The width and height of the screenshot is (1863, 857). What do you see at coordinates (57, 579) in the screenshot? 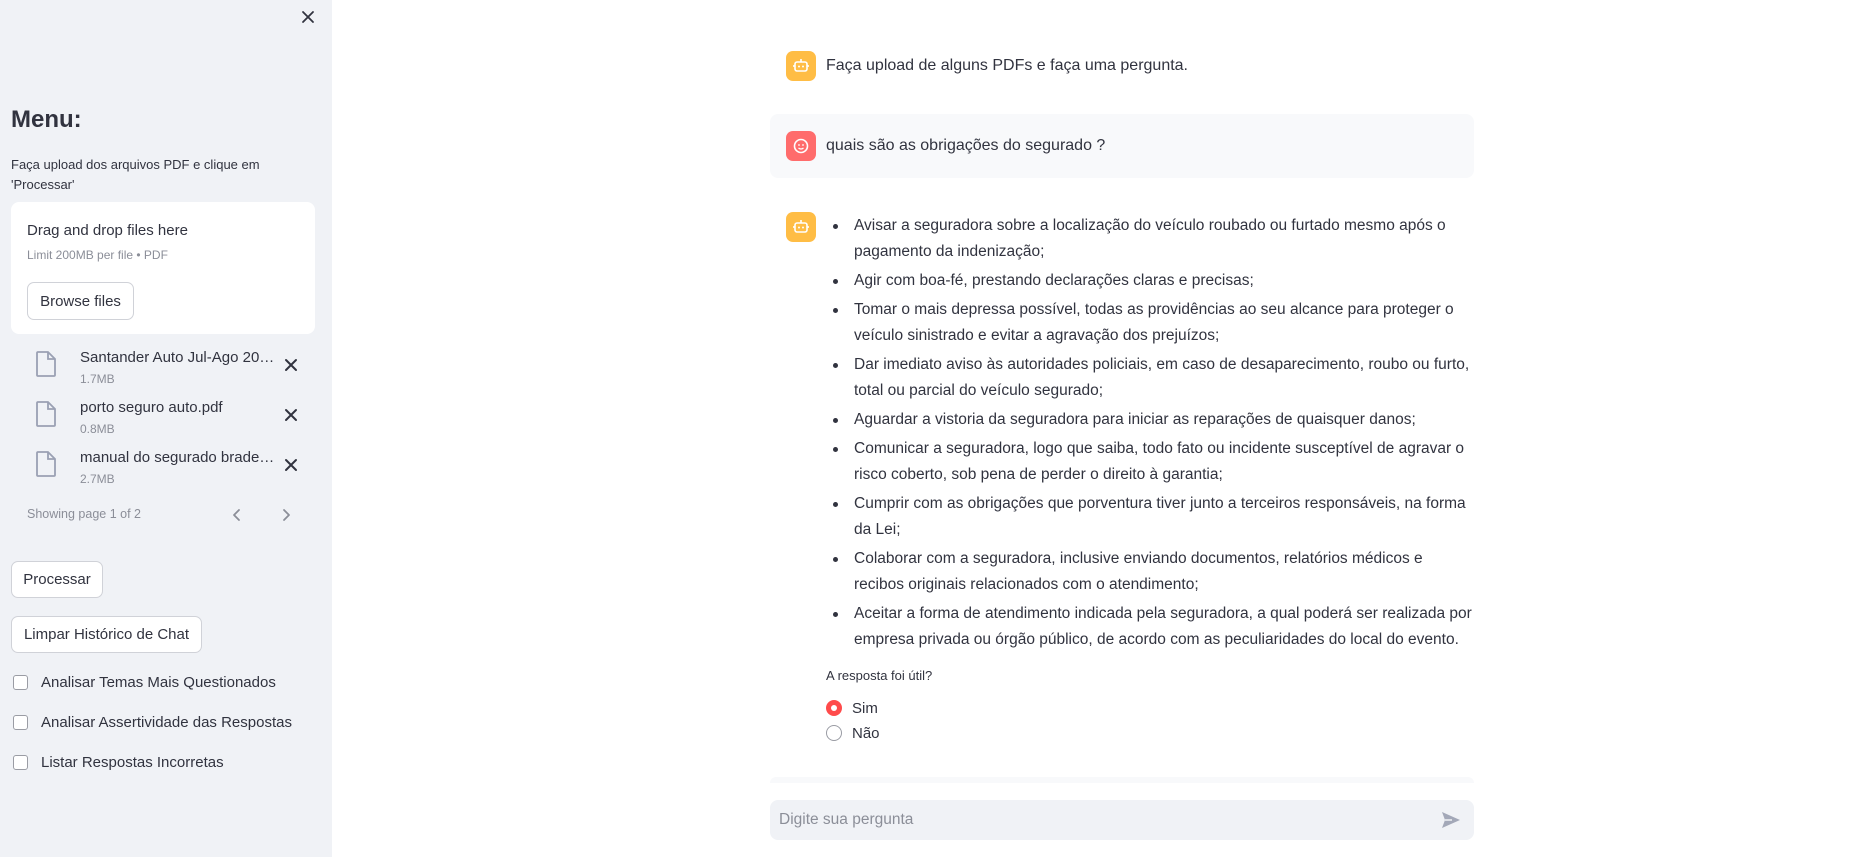
I see `process-button: Processar` at bounding box center [57, 579].